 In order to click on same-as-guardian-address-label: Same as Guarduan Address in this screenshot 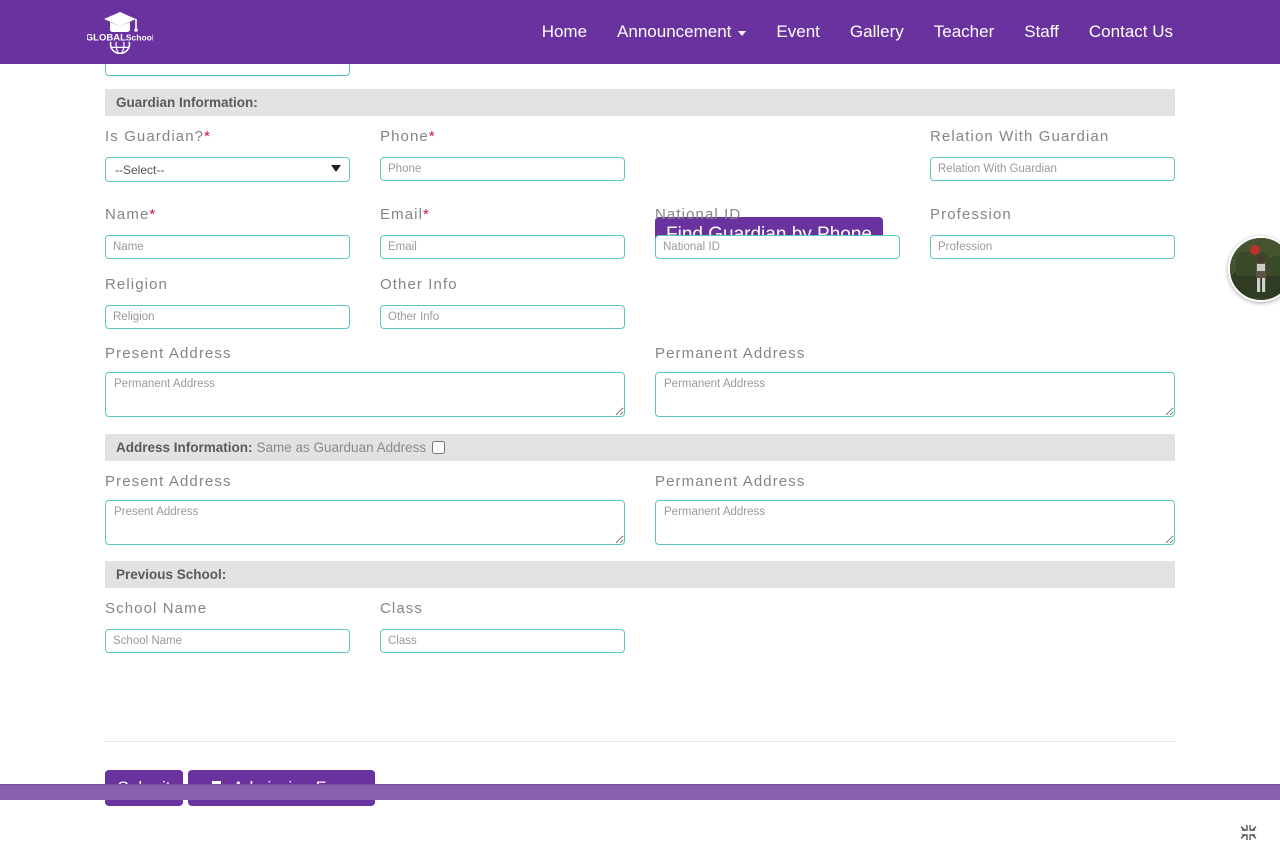, I will do `click(341, 447)`.